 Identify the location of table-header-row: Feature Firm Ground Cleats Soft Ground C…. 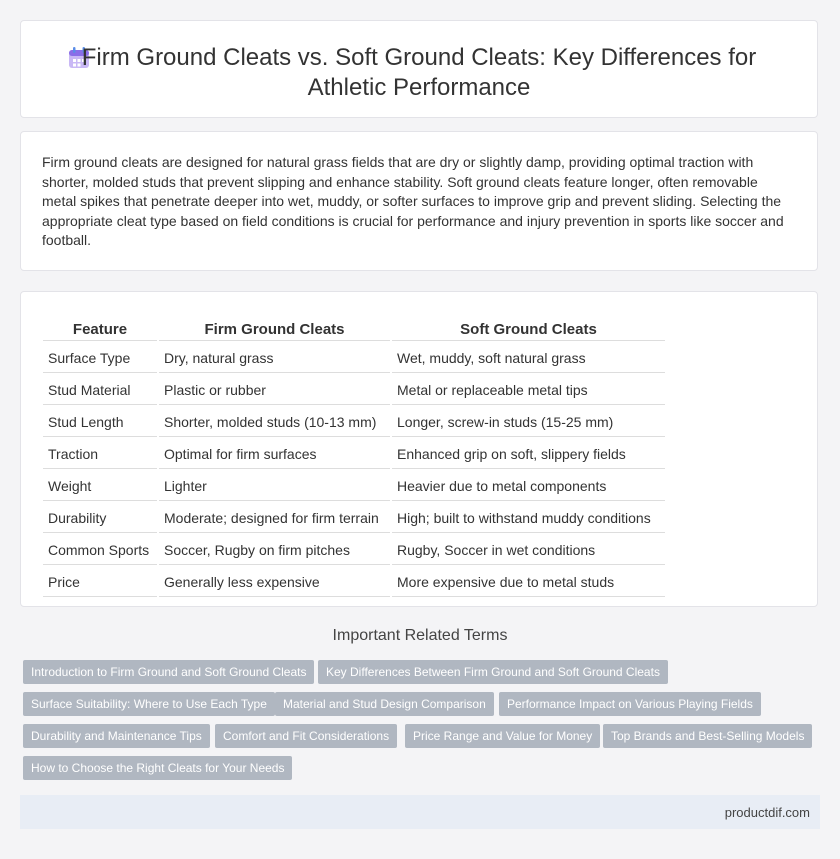
(354, 329).